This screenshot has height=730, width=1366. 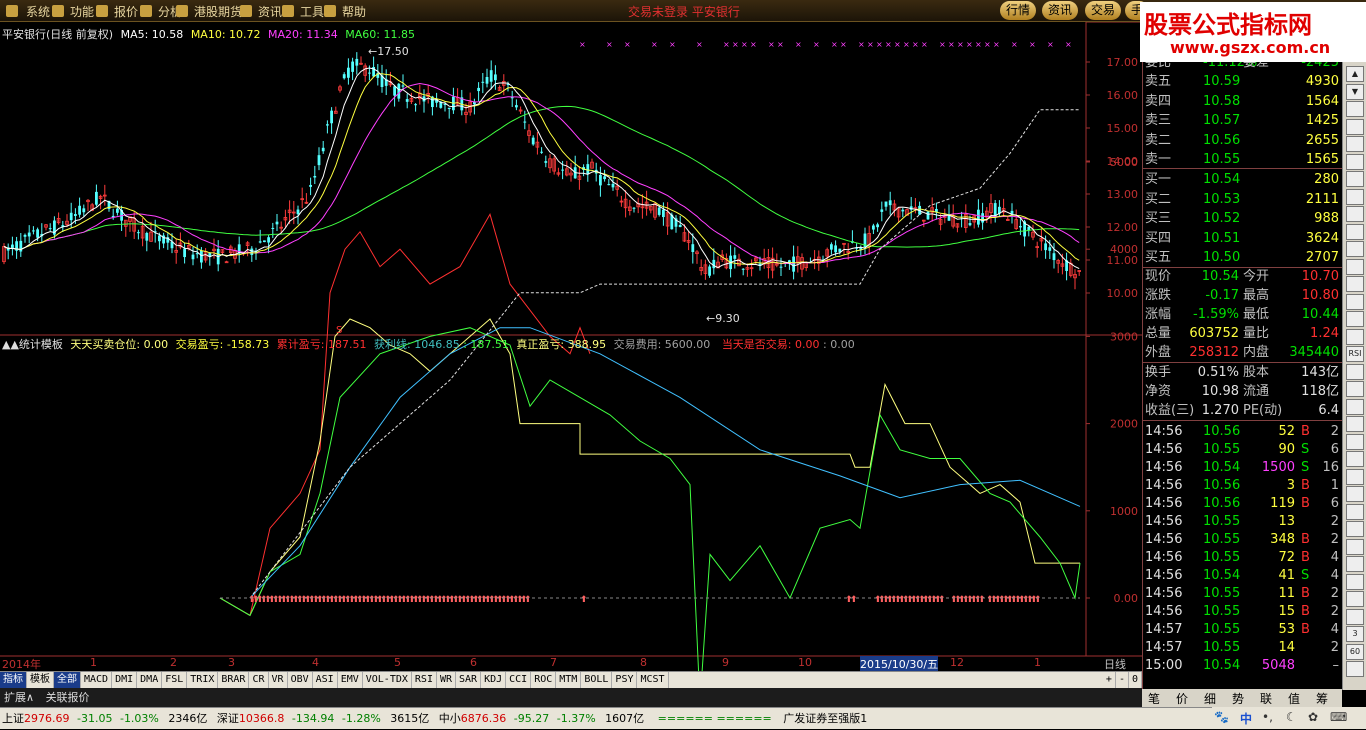 What do you see at coordinates (234, 680) in the screenshot?
I see `tab-brar: BRAR` at bounding box center [234, 680].